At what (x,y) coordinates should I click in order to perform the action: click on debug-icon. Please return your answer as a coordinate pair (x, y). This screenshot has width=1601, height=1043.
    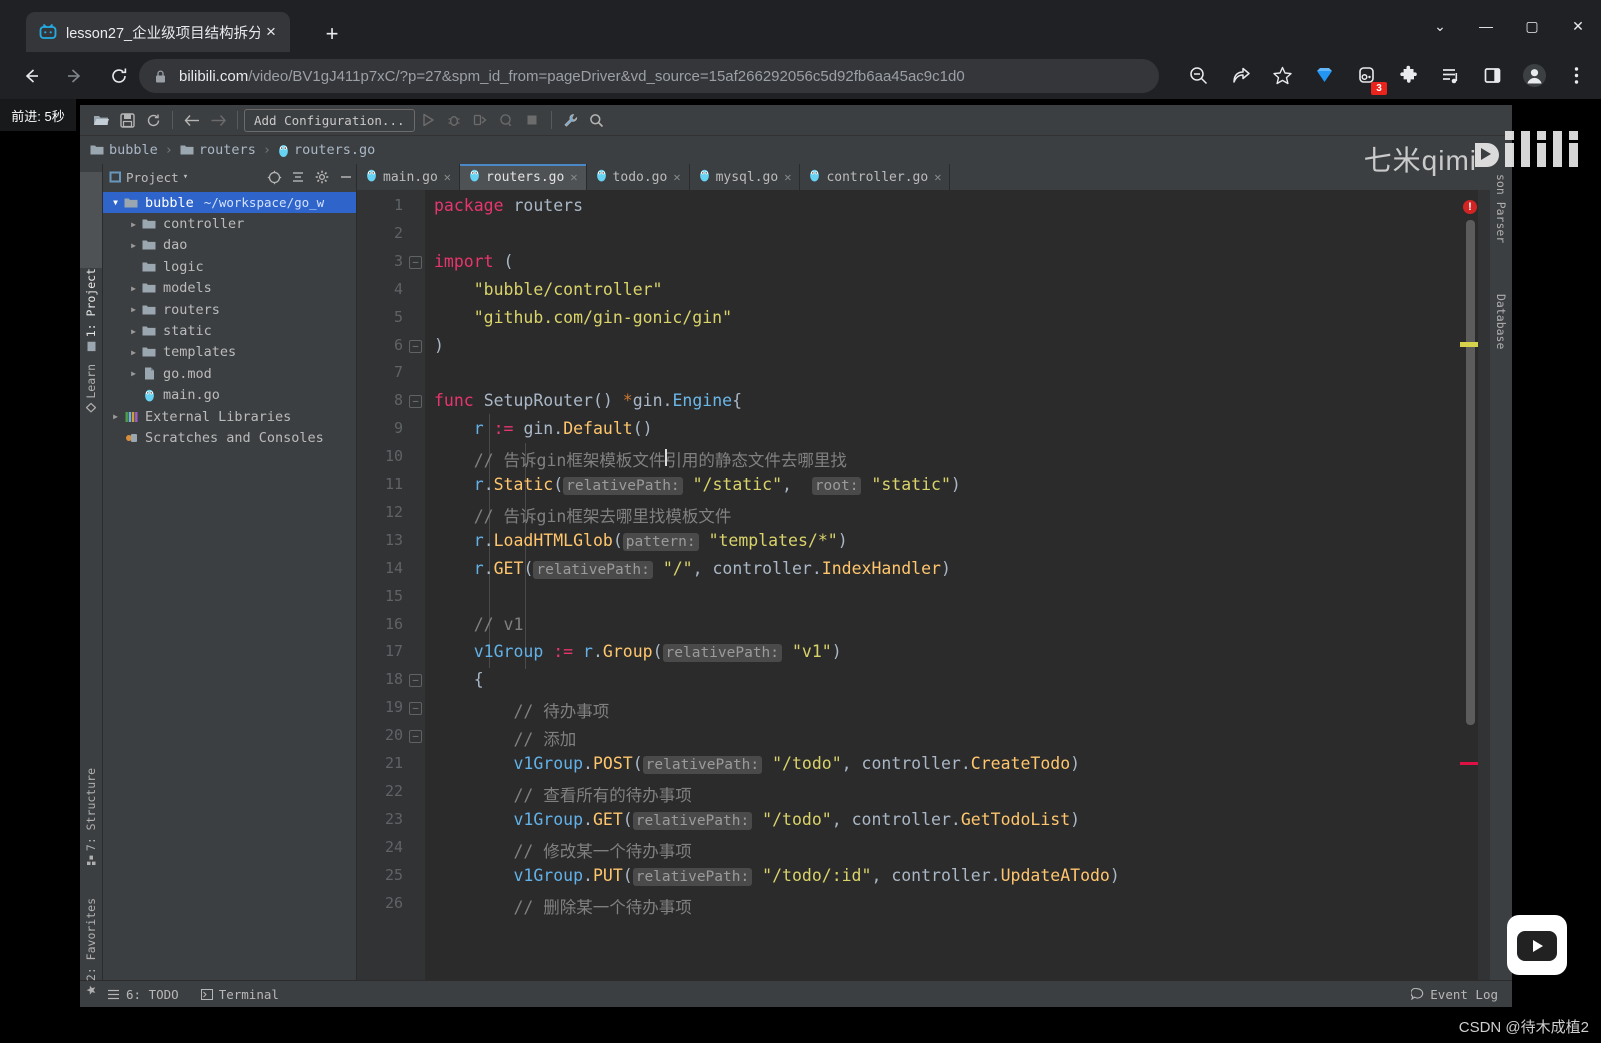
    Looking at the image, I should click on (454, 120).